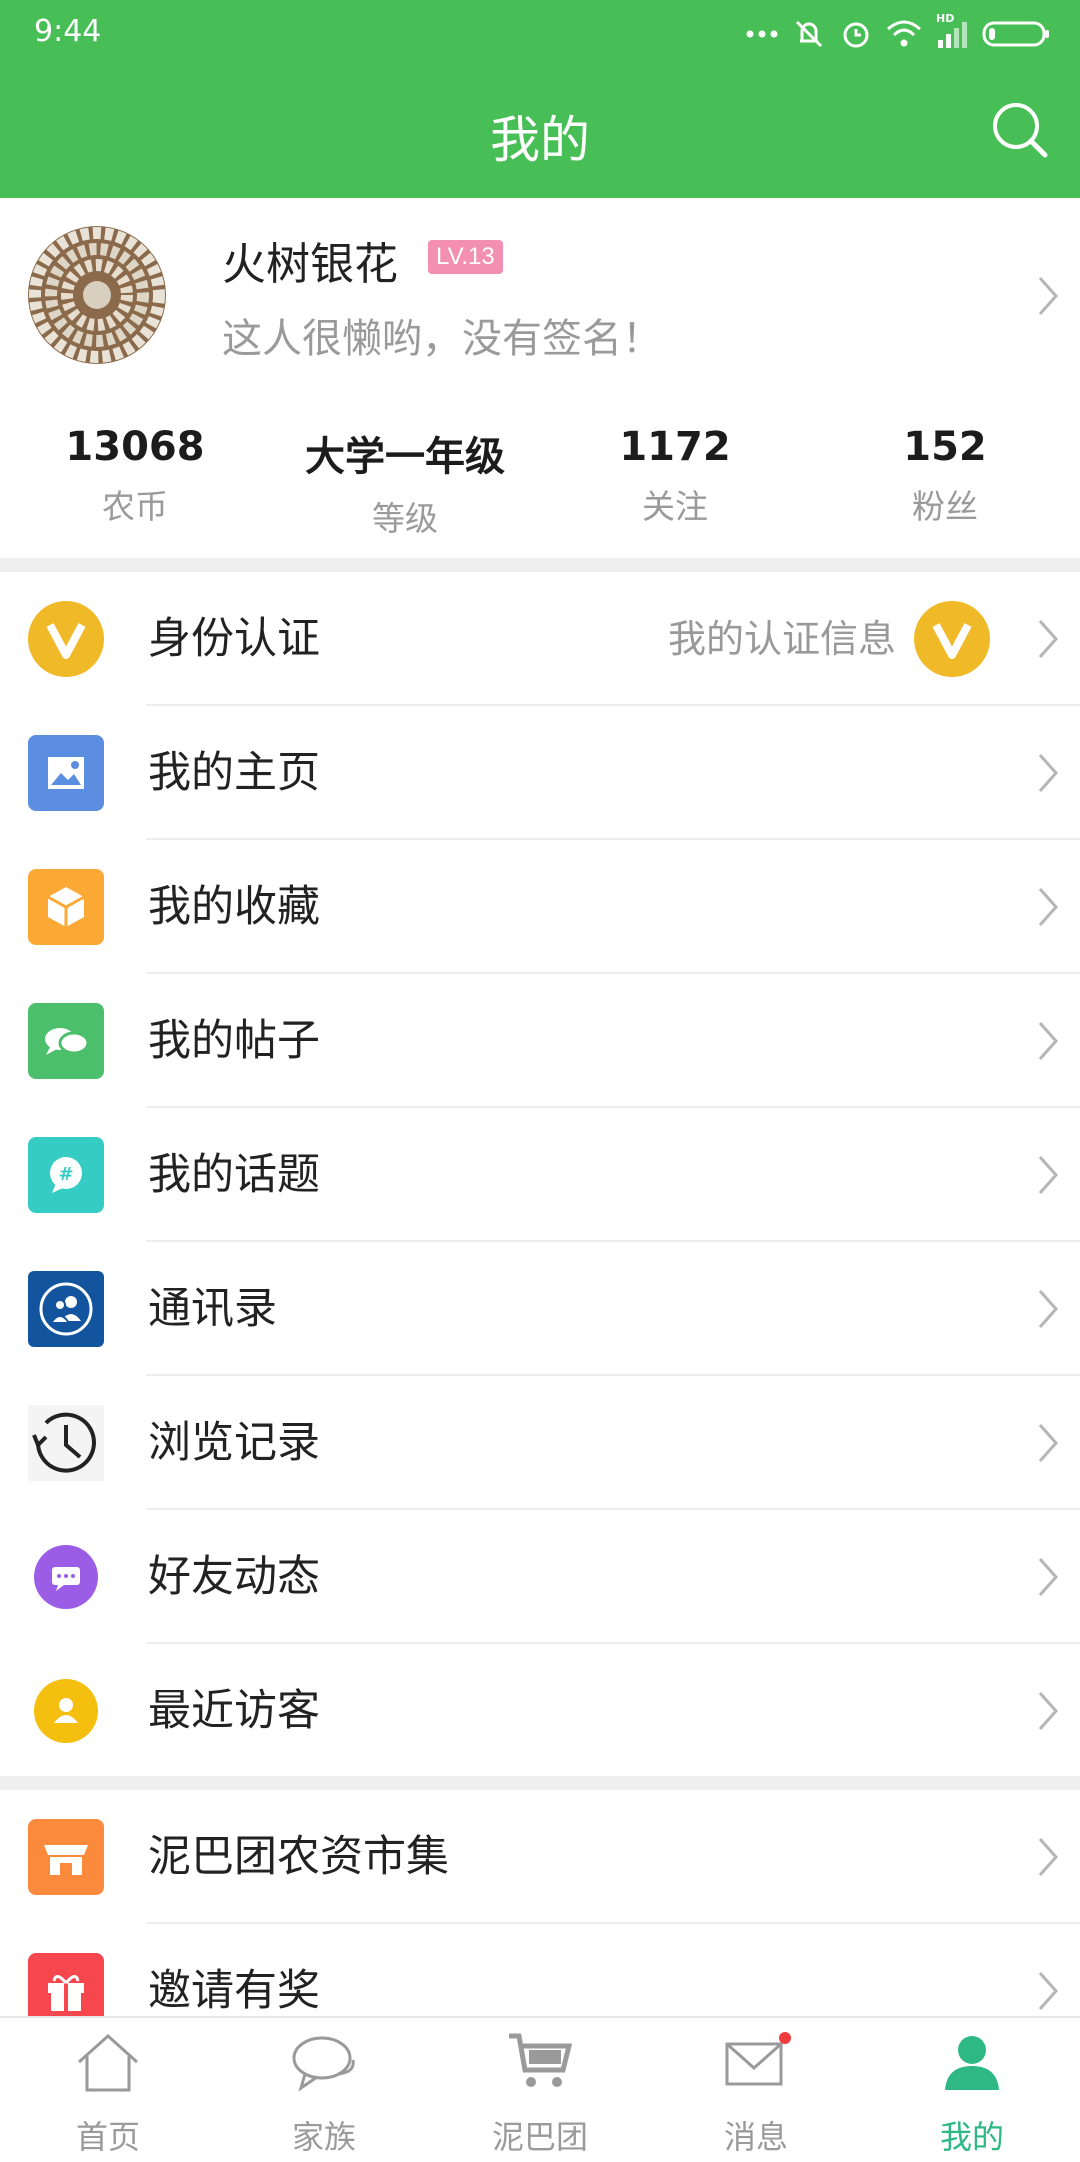 The width and height of the screenshot is (1080, 2162). I want to click on hashtag-icon: #, so click(66, 1175).